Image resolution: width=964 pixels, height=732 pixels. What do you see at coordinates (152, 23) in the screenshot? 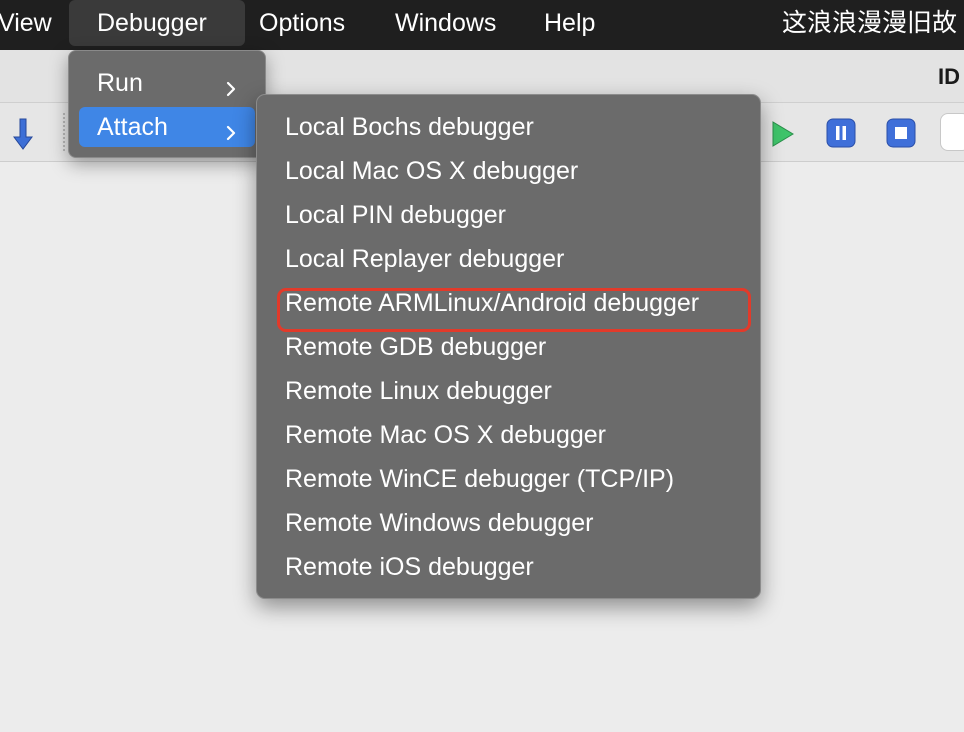
I see `menu-debugger: Debugger` at bounding box center [152, 23].